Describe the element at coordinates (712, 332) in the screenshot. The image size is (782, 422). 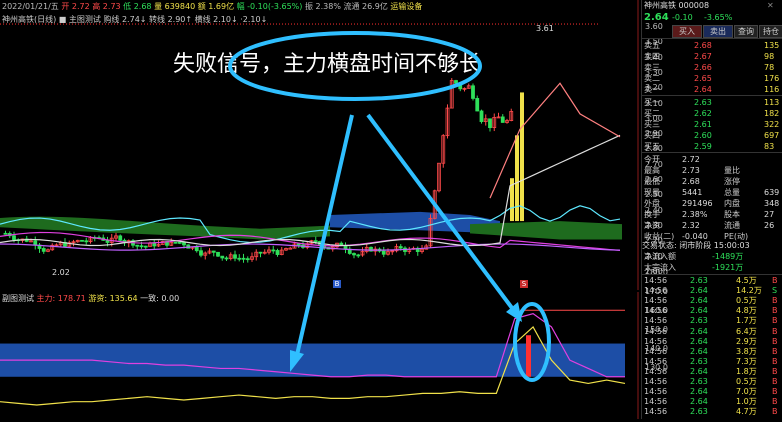
I see `tick-row: 14:56 2.64 6.4万 B` at that location.